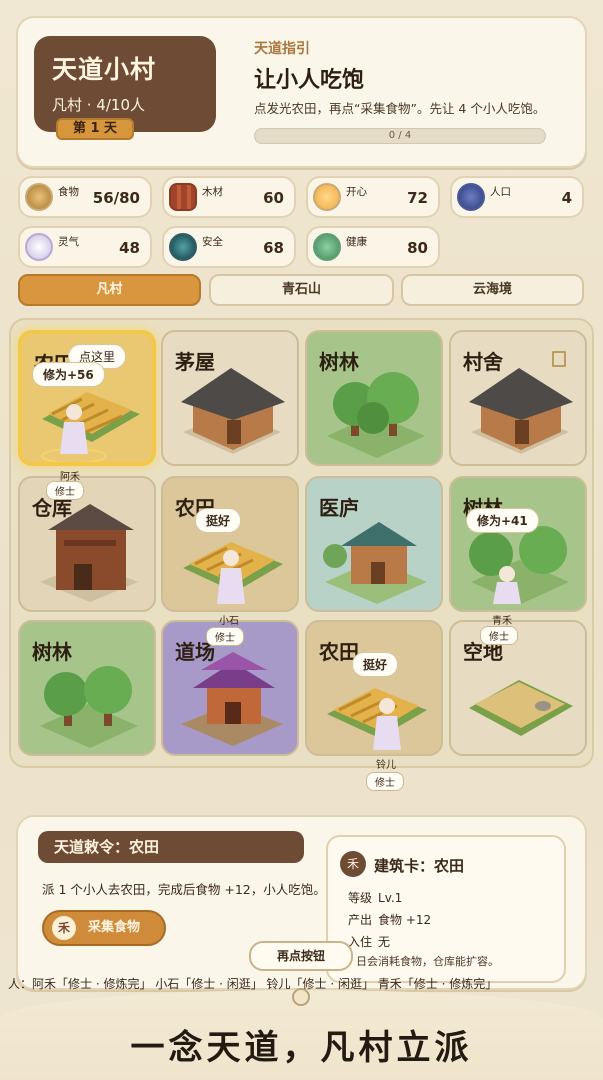 The width and height of the screenshot is (603, 1080). Describe the element at coordinates (517, 197) in the screenshot. I see `resource-population: 人口 4` at that location.